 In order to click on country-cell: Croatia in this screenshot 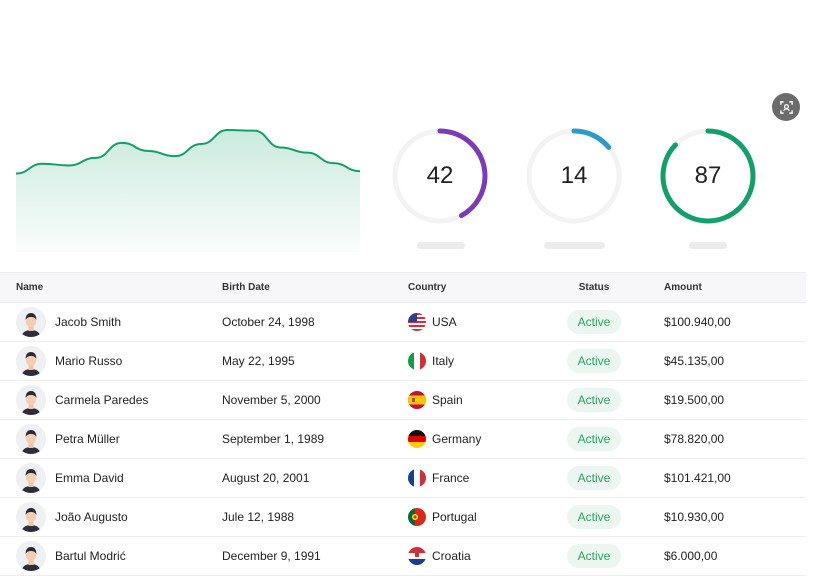, I will do `click(466, 556)`.